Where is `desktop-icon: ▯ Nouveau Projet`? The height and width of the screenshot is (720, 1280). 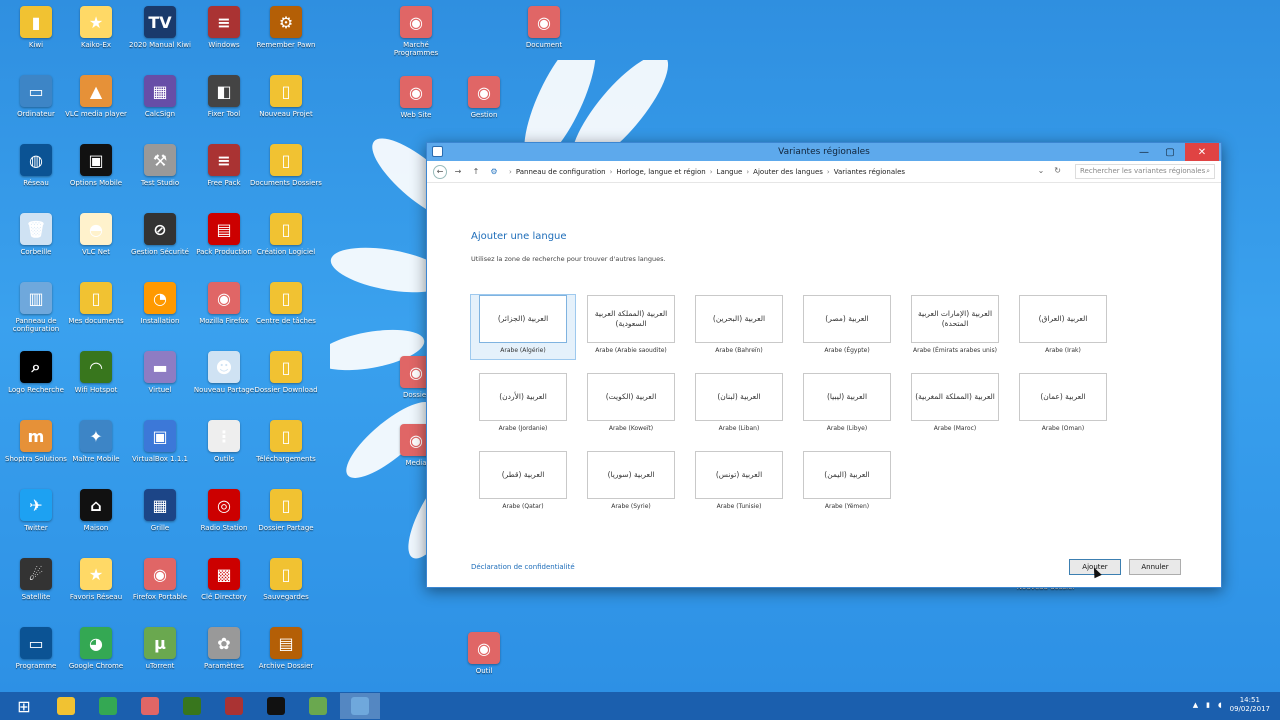 desktop-icon: ▯ Nouveau Projet is located at coordinates (286, 108).